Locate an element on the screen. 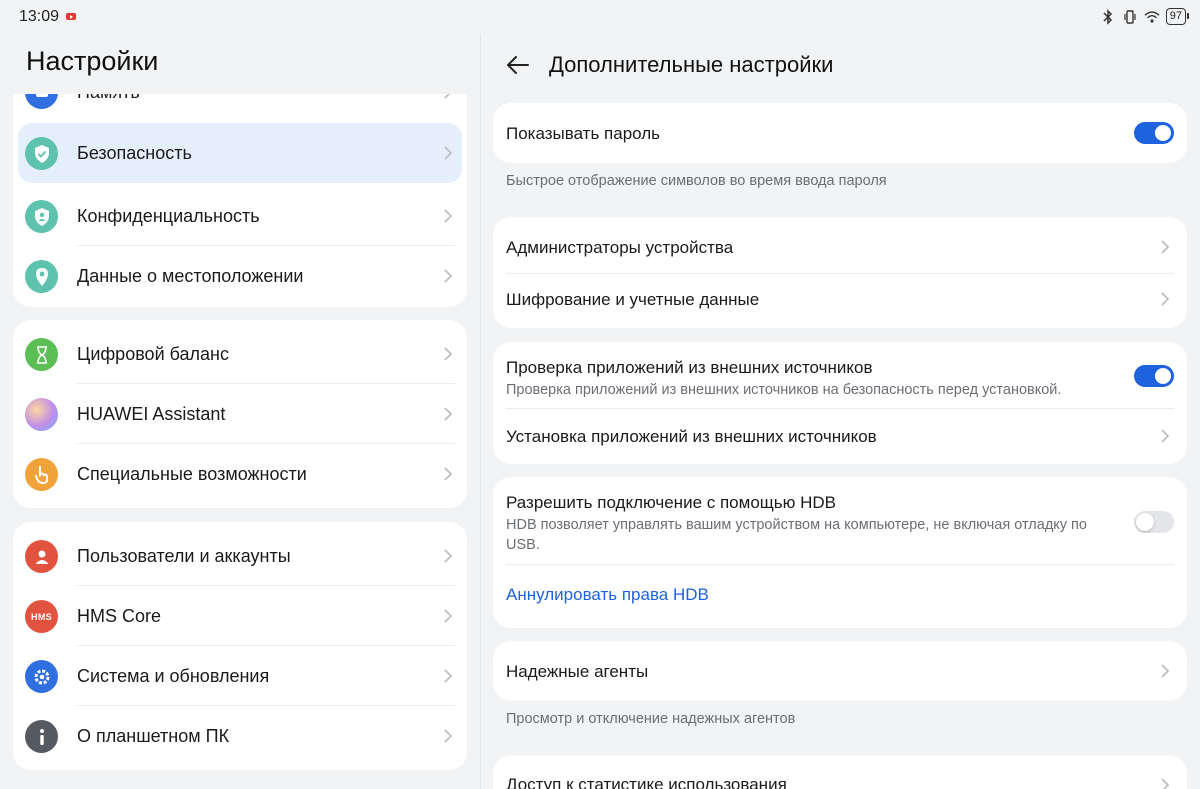 This screenshot has height=789, width=1200. hourglass-icon is located at coordinates (41, 354).